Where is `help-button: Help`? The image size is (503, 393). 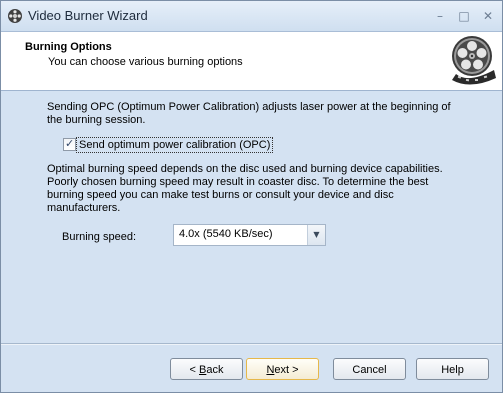 help-button: Help is located at coordinates (452, 369).